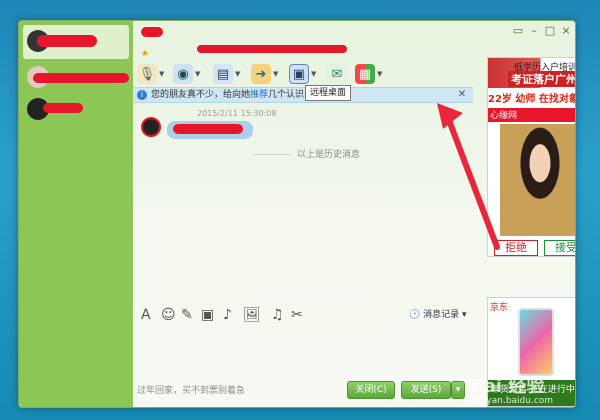  Describe the element at coordinates (516, 248) in the screenshot. I see `reject-button: 拒绝` at that location.